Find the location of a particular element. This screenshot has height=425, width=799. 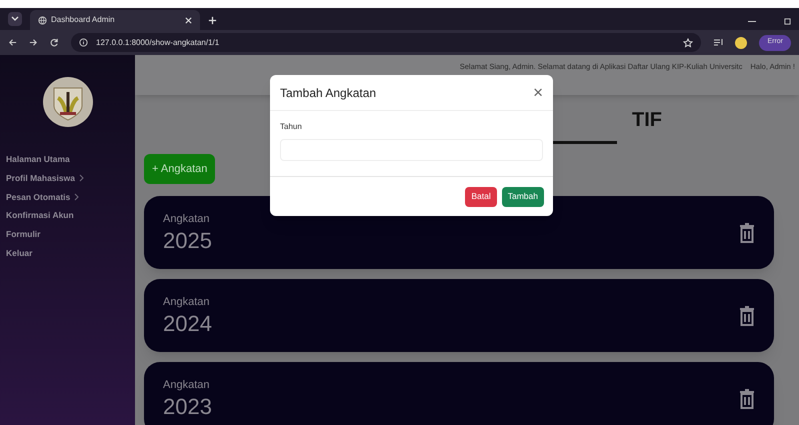

field-label: Tahun is located at coordinates (291, 127).